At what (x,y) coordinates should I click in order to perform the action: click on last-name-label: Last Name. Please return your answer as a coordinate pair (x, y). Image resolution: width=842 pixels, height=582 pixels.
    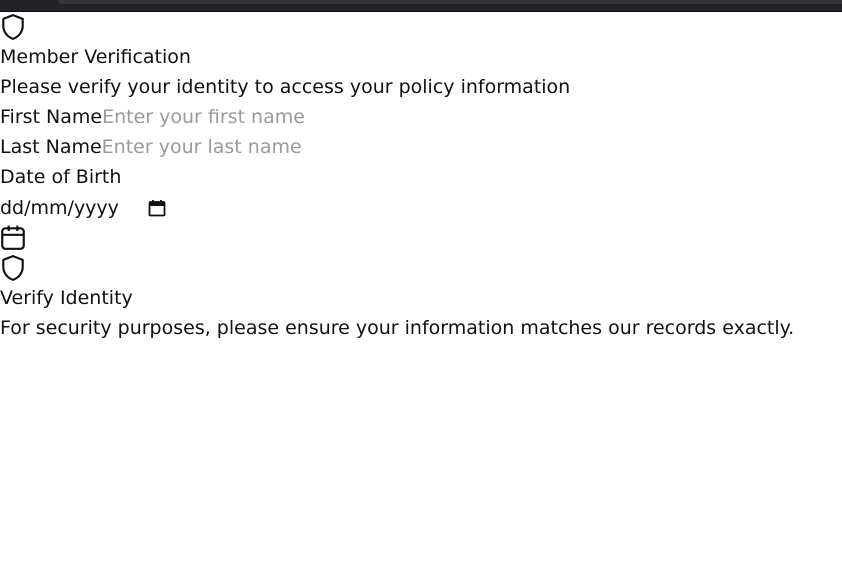
    Looking at the image, I should click on (51, 147).